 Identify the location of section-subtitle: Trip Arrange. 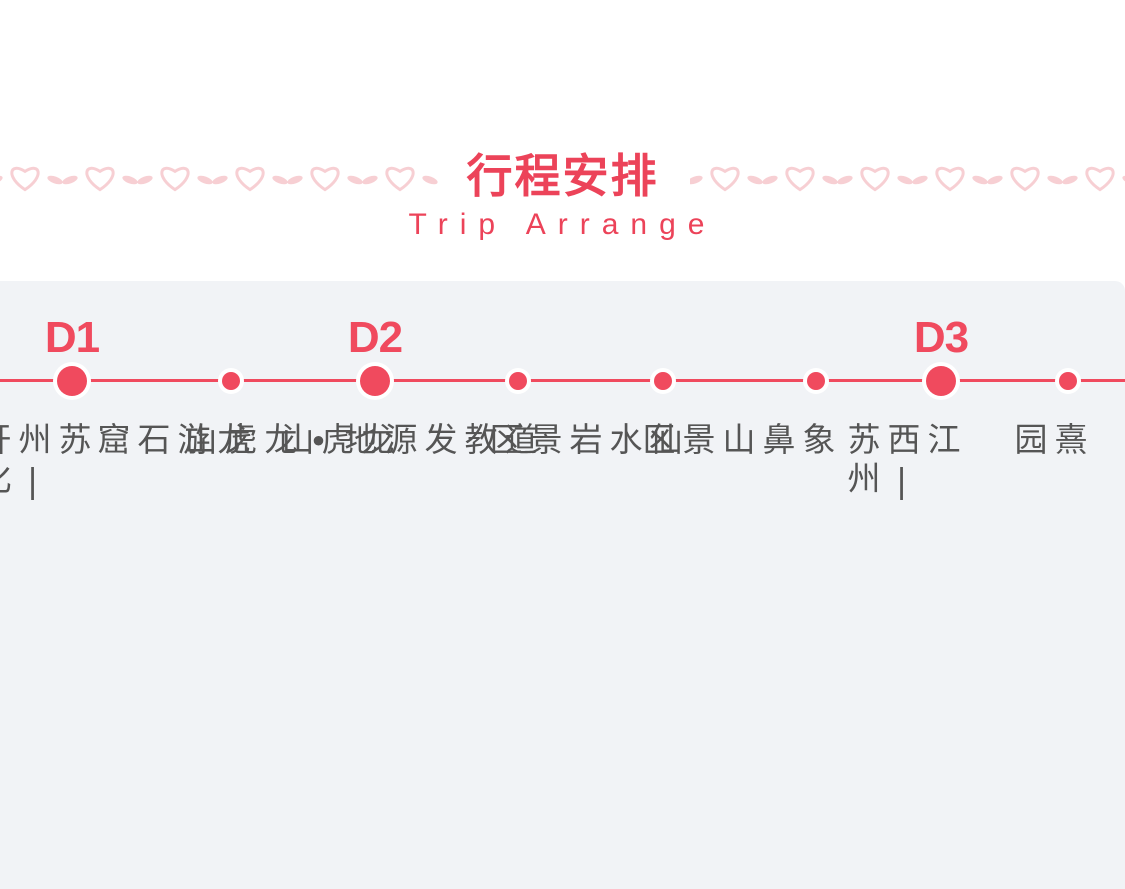
(562, 224).